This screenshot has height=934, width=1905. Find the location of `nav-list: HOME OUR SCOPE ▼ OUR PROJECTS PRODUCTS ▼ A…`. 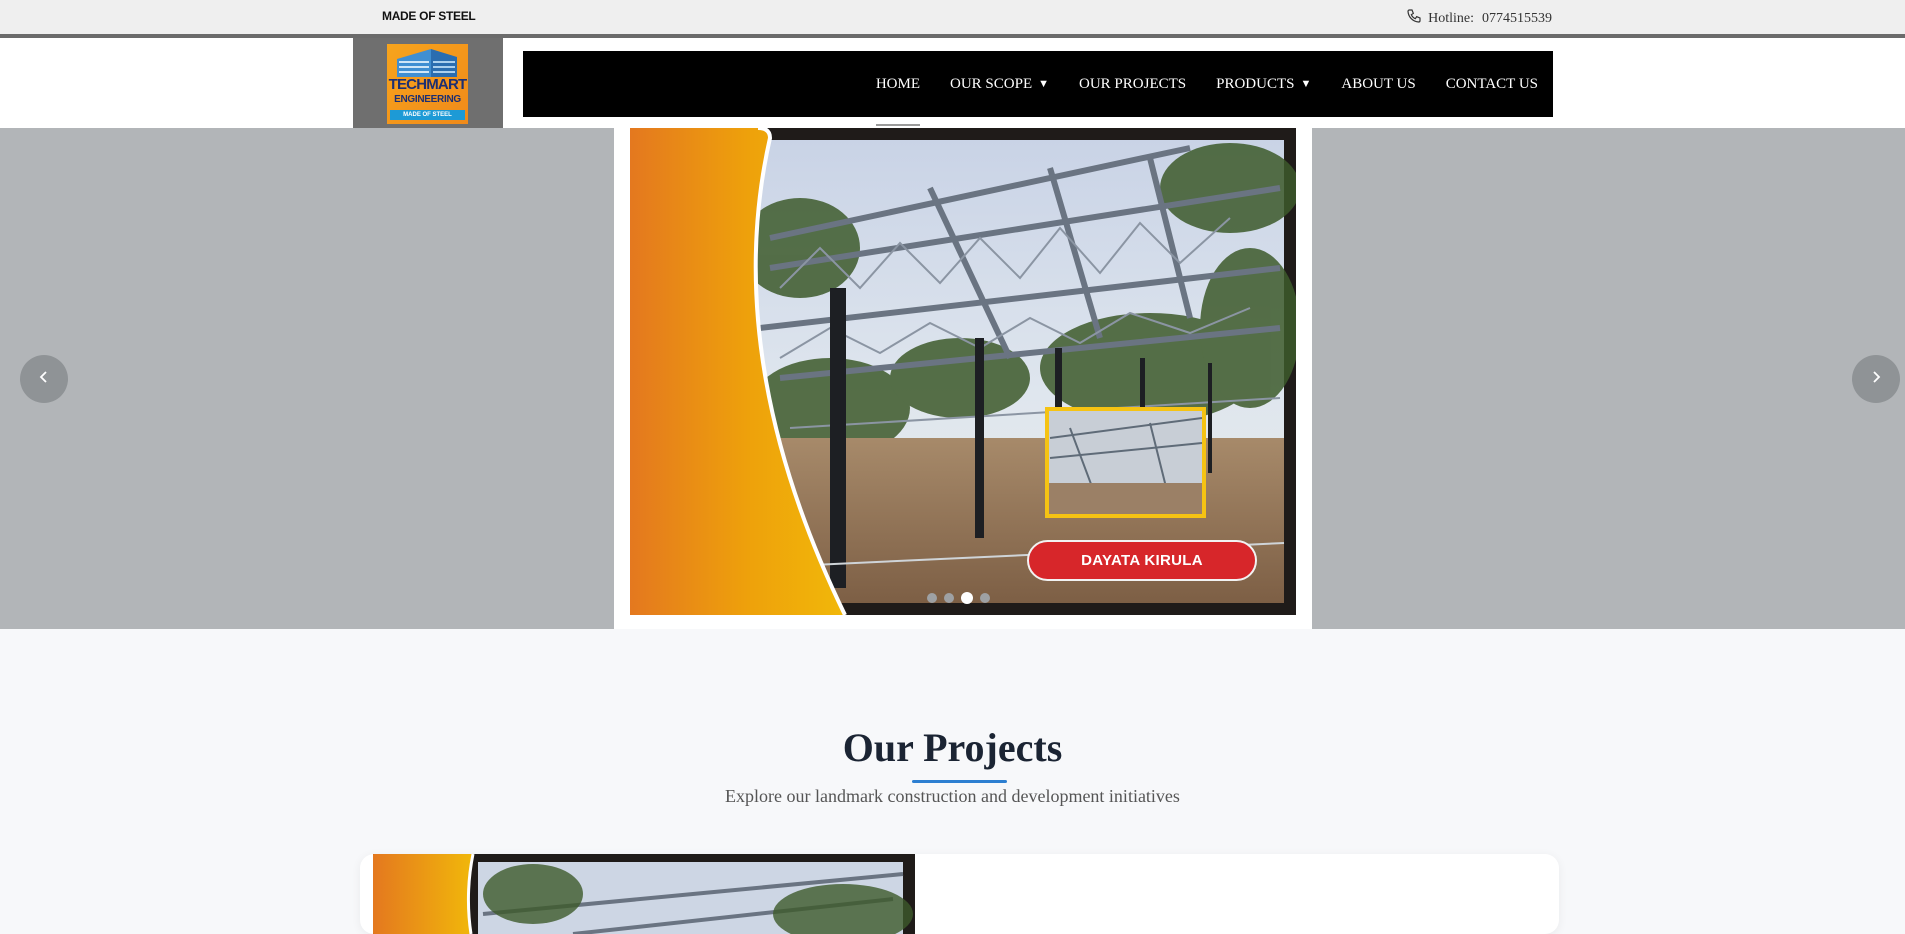

nav-list: HOME OUR SCOPE ▼ OUR PROJECTS PRODUCTS ▼ A… is located at coordinates (1206, 88).